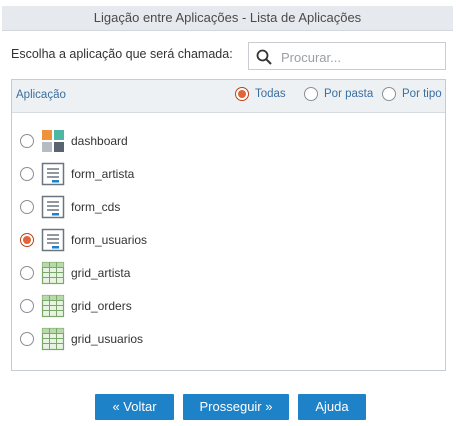 The height and width of the screenshot is (426, 457). What do you see at coordinates (361, 57) in the screenshot?
I see `search-input` at bounding box center [361, 57].